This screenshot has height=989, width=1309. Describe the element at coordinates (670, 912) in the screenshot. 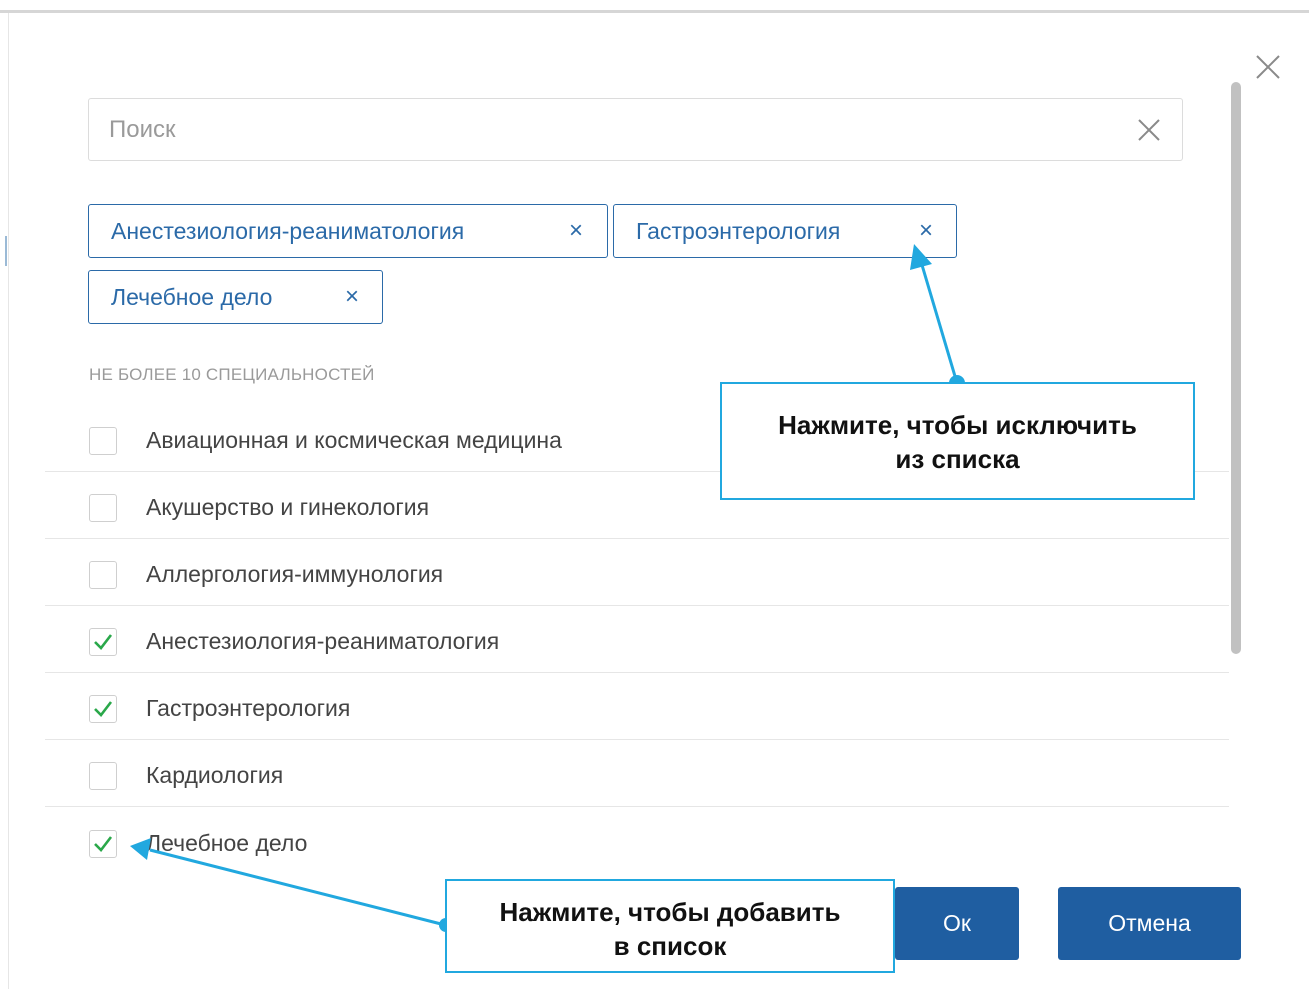

I see `callout-add-line1: Нажмите, чтобы добавить` at that location.